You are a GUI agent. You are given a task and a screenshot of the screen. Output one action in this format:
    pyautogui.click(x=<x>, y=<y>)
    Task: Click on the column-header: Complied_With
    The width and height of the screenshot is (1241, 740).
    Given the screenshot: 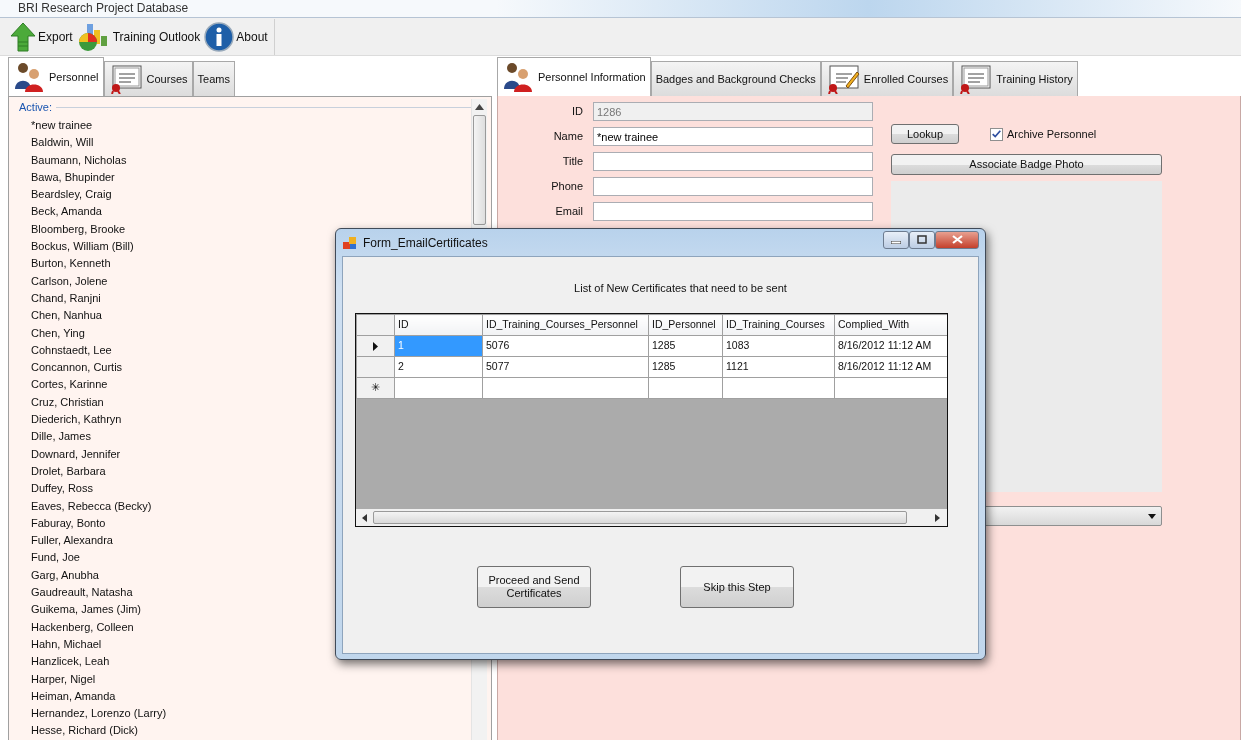 What is the action you would take?
    pyautogui.click(x=890, y=325)
    